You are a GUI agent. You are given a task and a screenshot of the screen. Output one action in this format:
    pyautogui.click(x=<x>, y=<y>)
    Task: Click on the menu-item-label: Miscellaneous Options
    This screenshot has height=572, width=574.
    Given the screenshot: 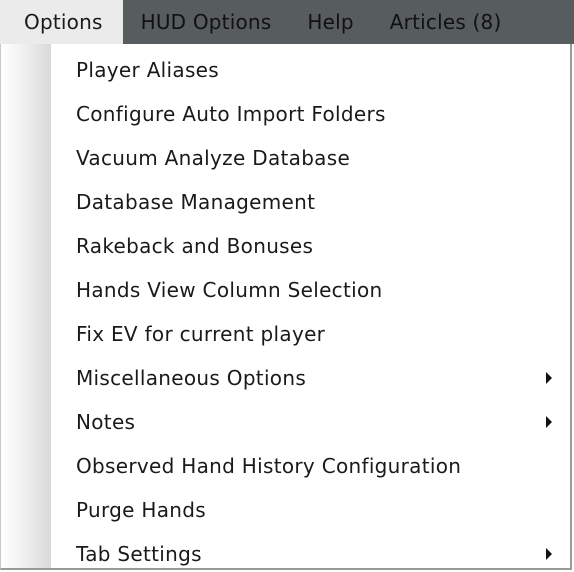 What is the action you would take?
    pyautogui.click(x=191, y=378)
    